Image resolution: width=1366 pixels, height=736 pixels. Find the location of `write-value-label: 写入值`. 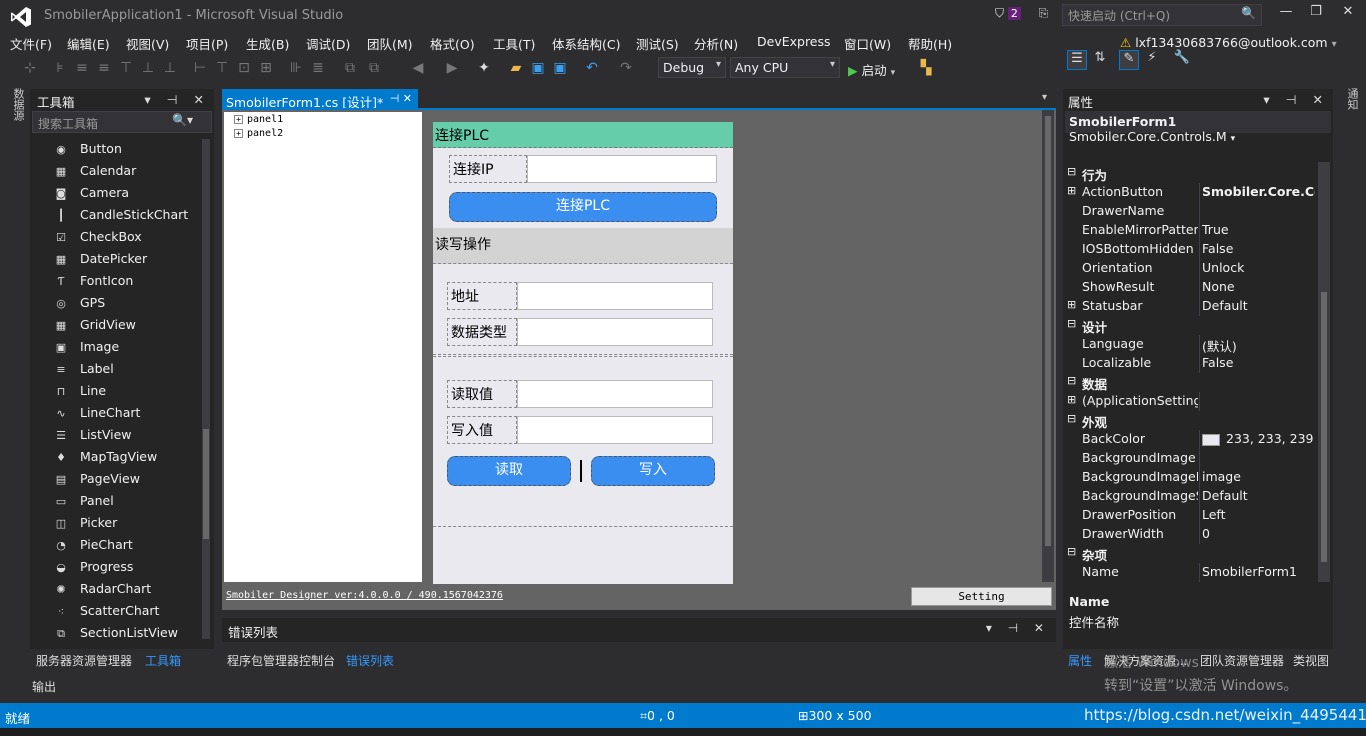

write-value-label: 写入值 is located at coordinates (482, 430).